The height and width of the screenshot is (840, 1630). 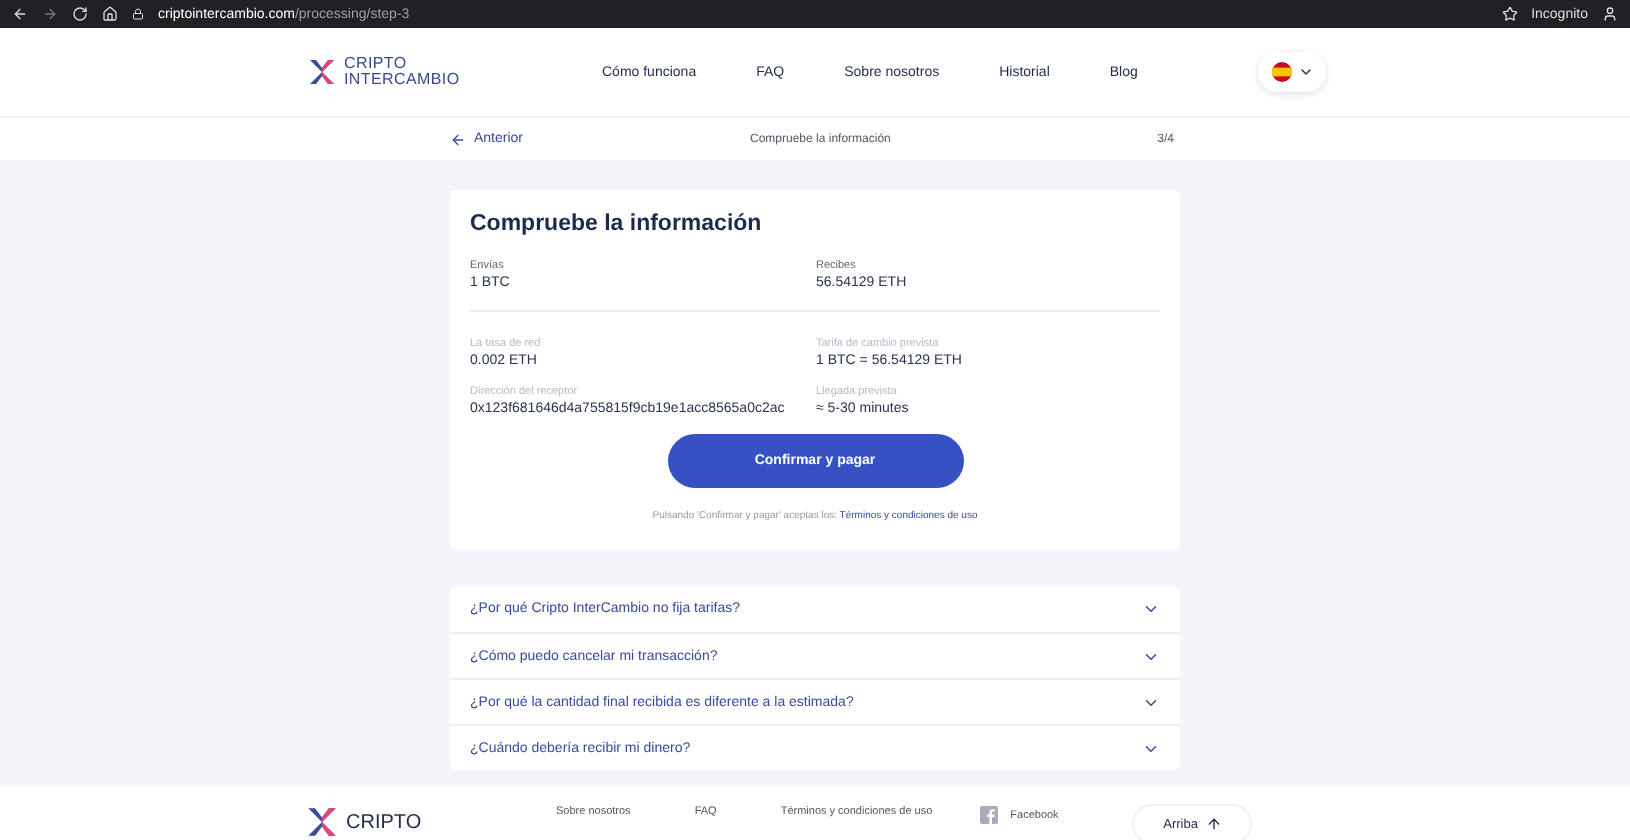 What do you see at coordinates (989, 815) in the screenshot?
I see `facebook-icon` at bounding box center [989, 815].